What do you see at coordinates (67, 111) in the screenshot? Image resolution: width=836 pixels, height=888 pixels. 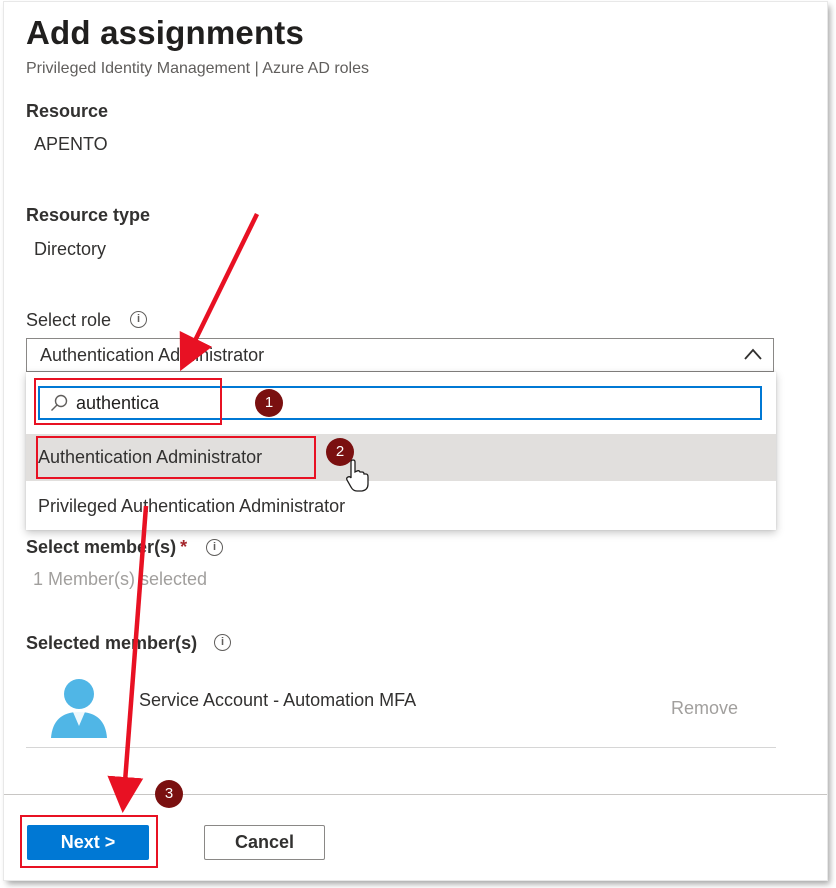 I see `resource-label: Resource` at bounding box center [67, 111].